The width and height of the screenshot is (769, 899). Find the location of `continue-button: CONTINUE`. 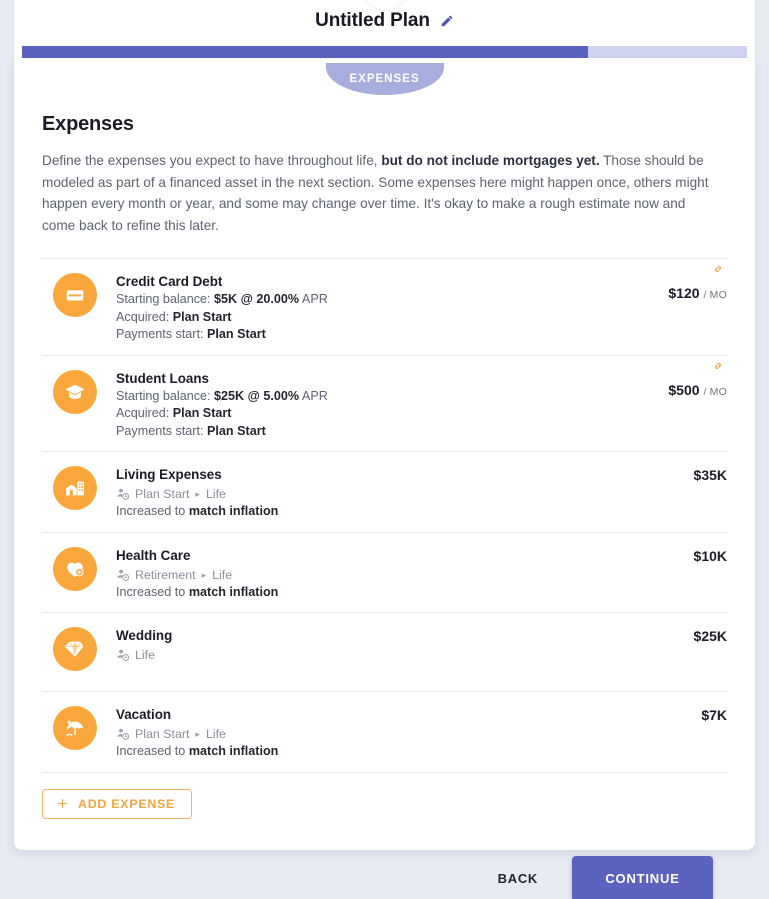

continue-button: CONTINUE is located at coordinates (642, 877).